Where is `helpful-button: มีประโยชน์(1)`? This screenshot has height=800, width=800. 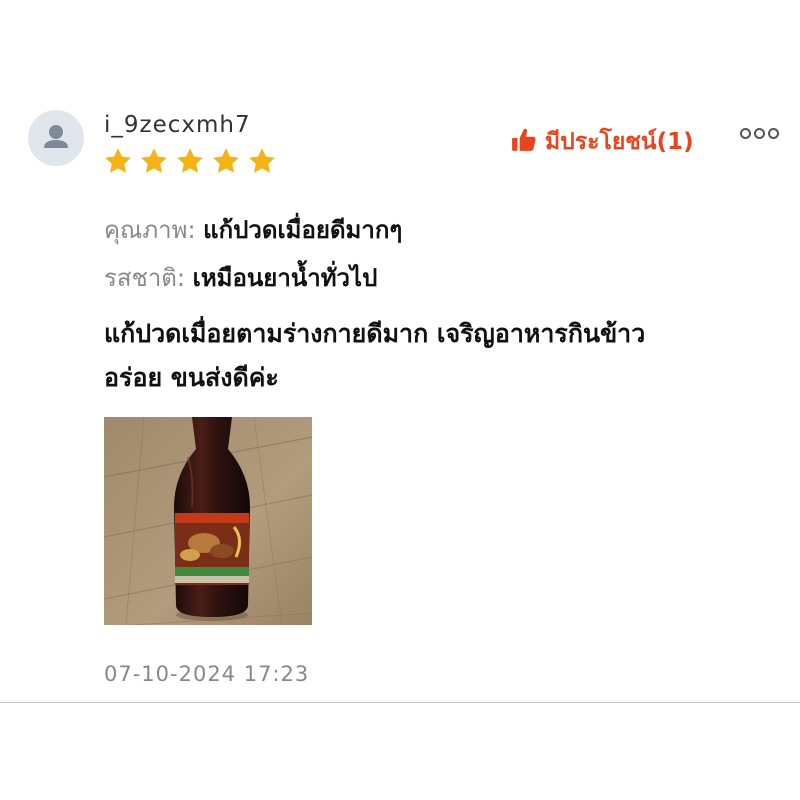 helpful-button: มีประโยชน์(1) is located at coordinates (602, 142).